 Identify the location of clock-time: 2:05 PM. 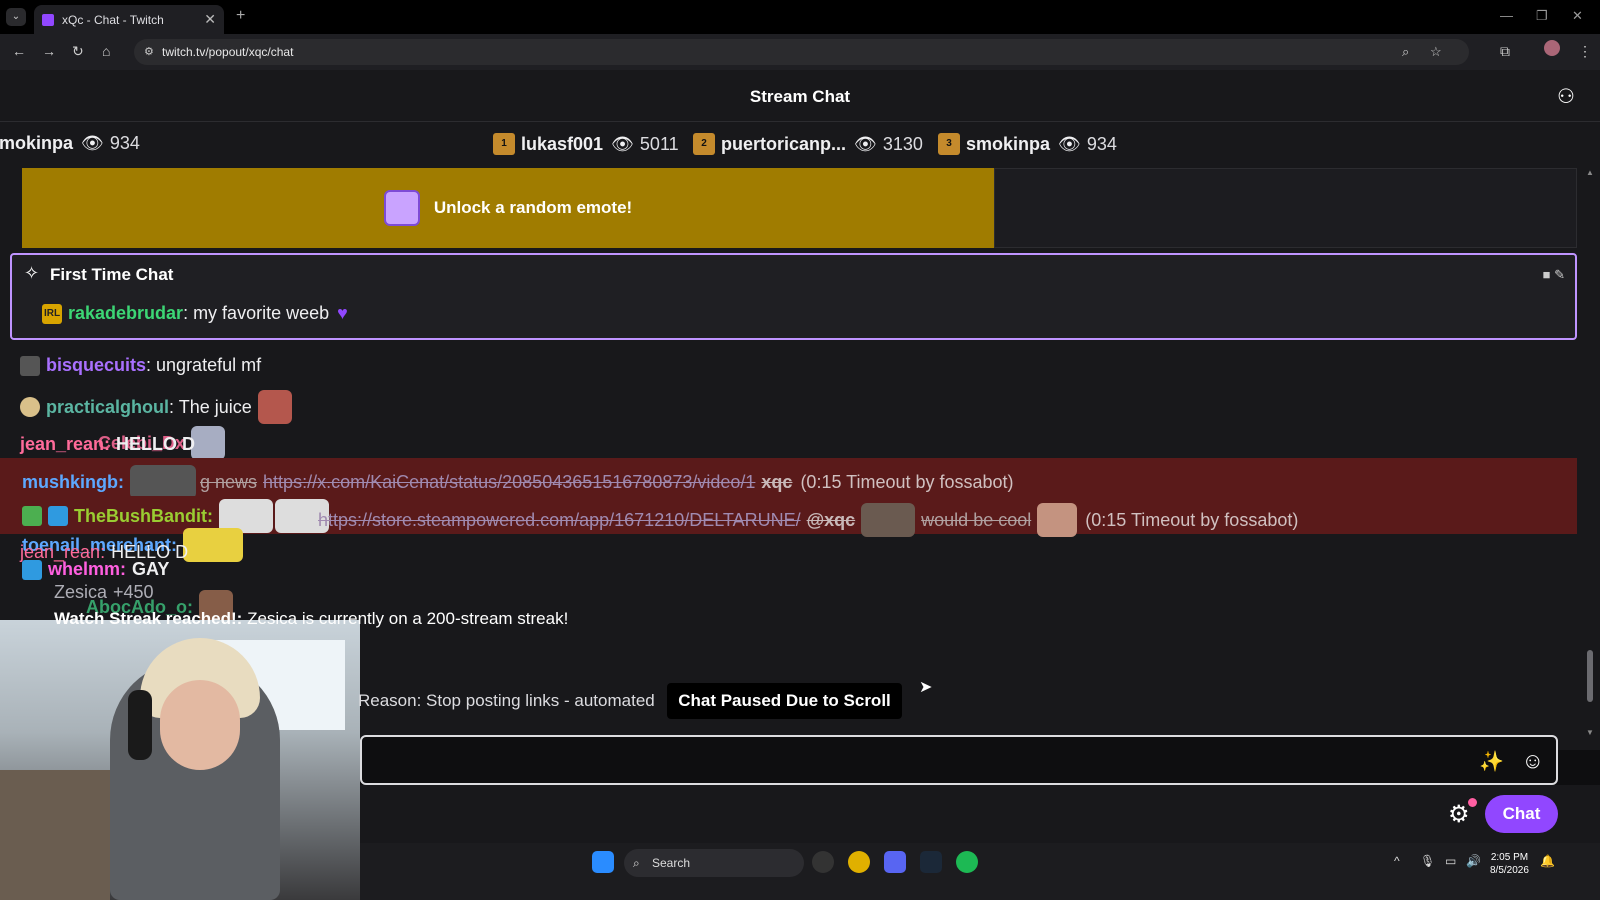
(1509, 857).